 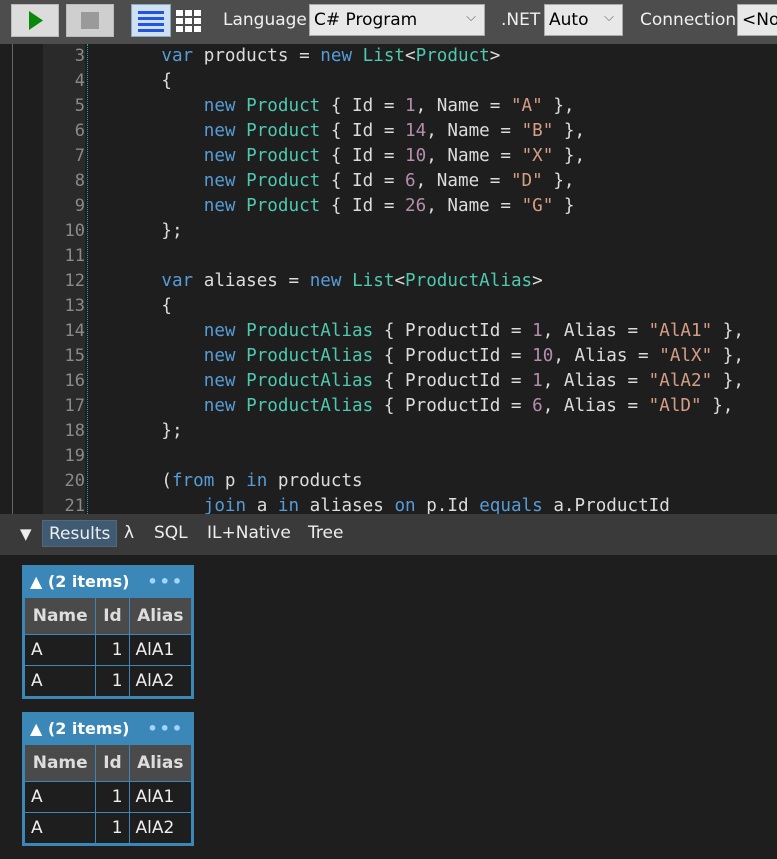 What do you see at coordinates (397, 20) in the screenshot?
I see `language-select: C# Program ⌵` at bounding box center [397, 20].